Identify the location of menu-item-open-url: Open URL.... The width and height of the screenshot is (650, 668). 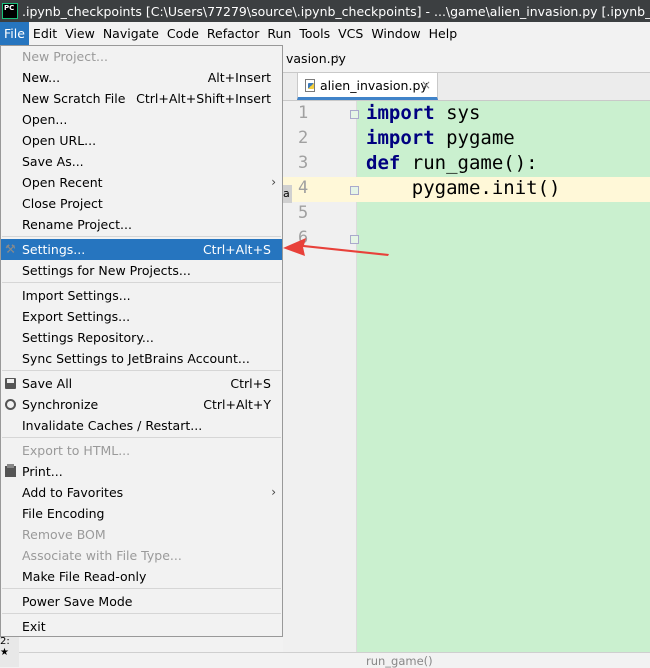
(141, 140).